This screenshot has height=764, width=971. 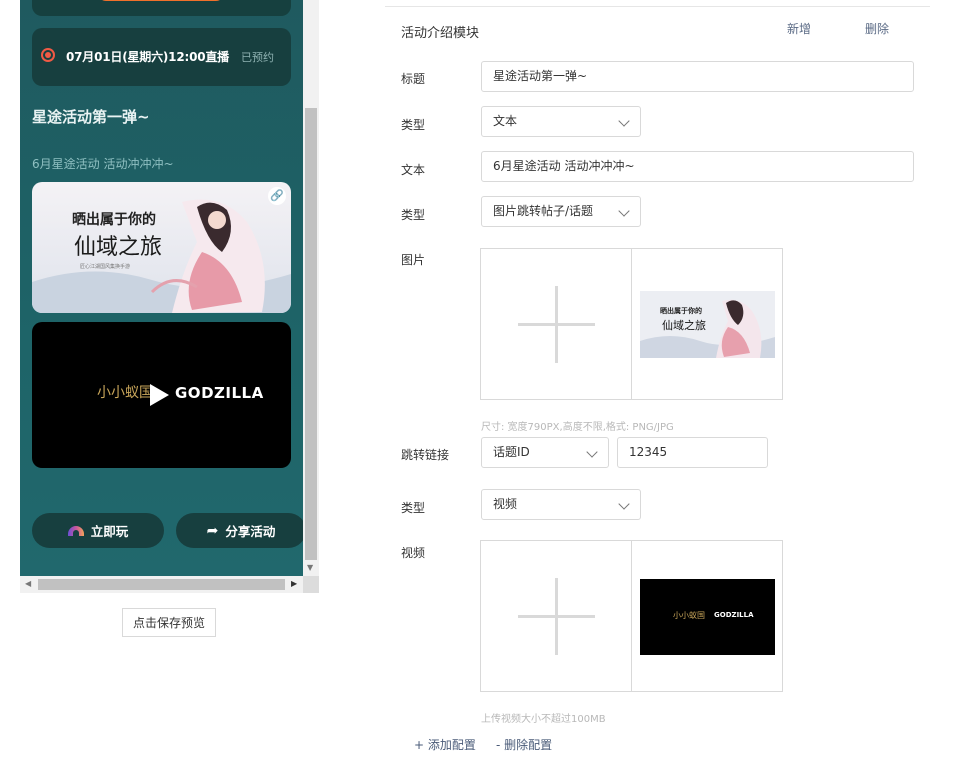 I want to click on horizontal-scroll-thumb, so click(x=161, y=584).